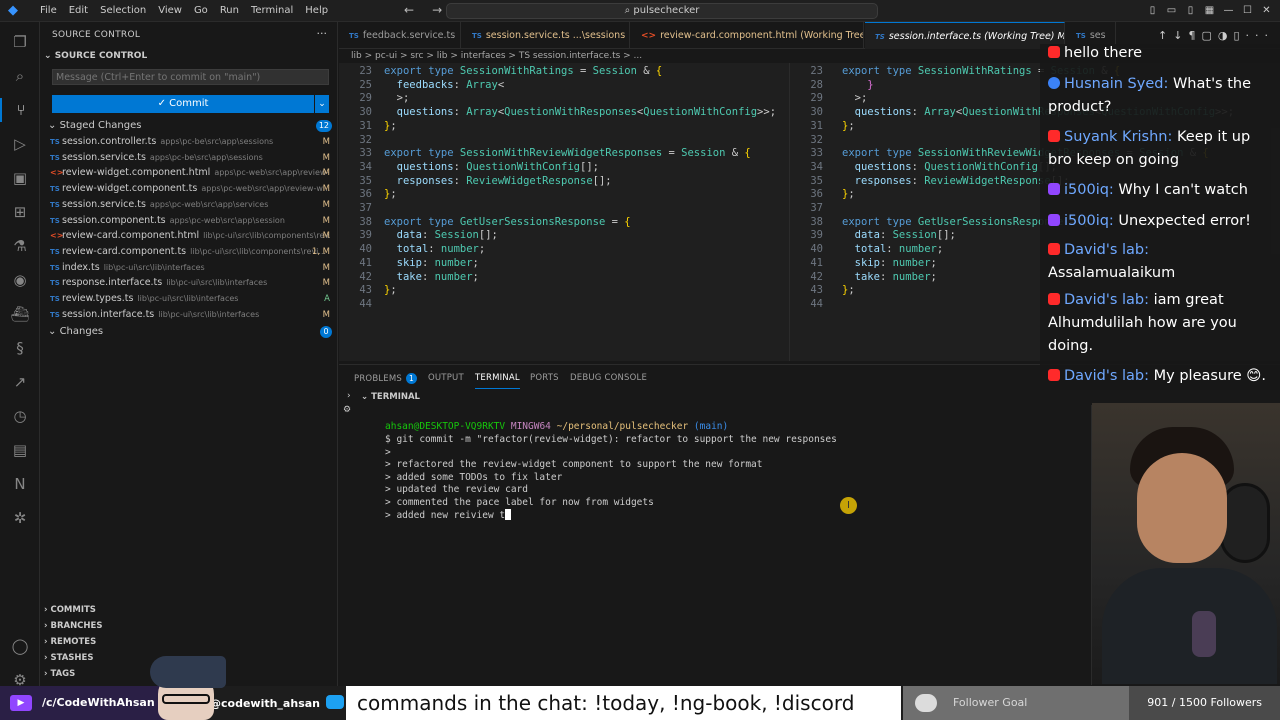  Describe the element at coordinates (20, 178) in the screenshot. I see `remote-explorer-icon: ▣` at that location.